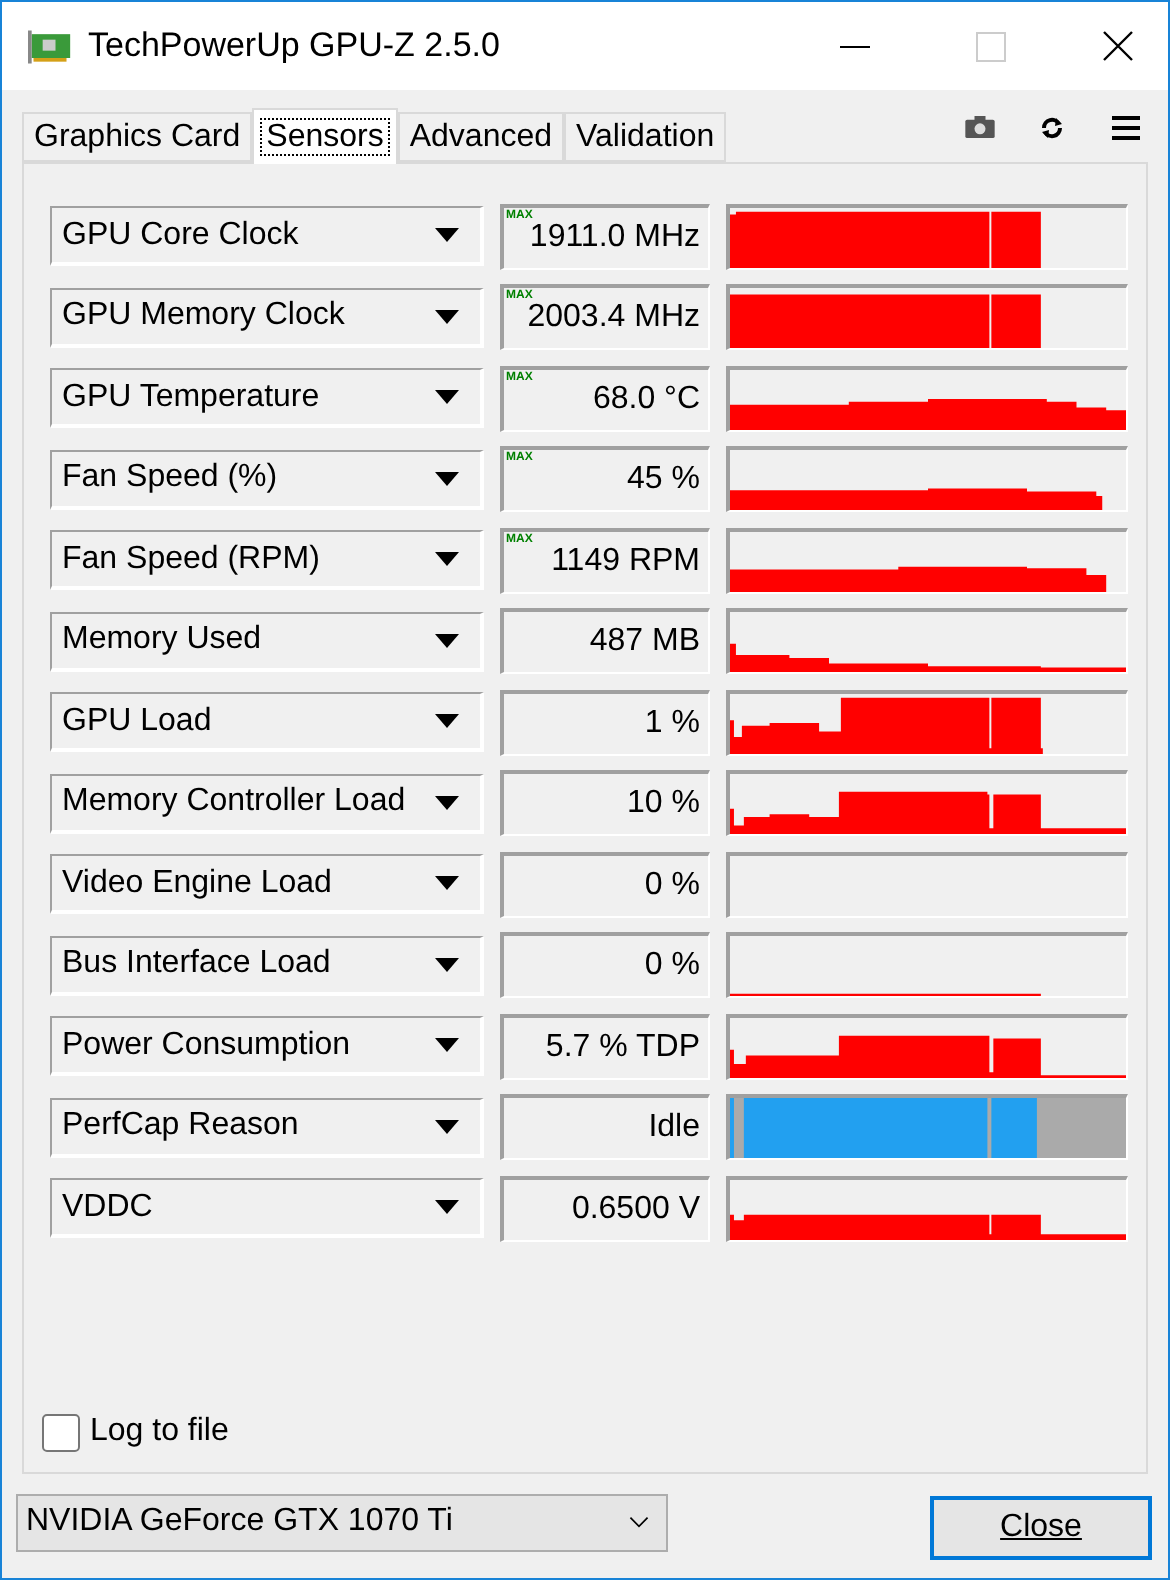 This screenshot has height=1580, width=1170. What do you see at coordinates (854, 46) in the screenshot?
I see `minimize-icon` at bounding box center [854, 46].